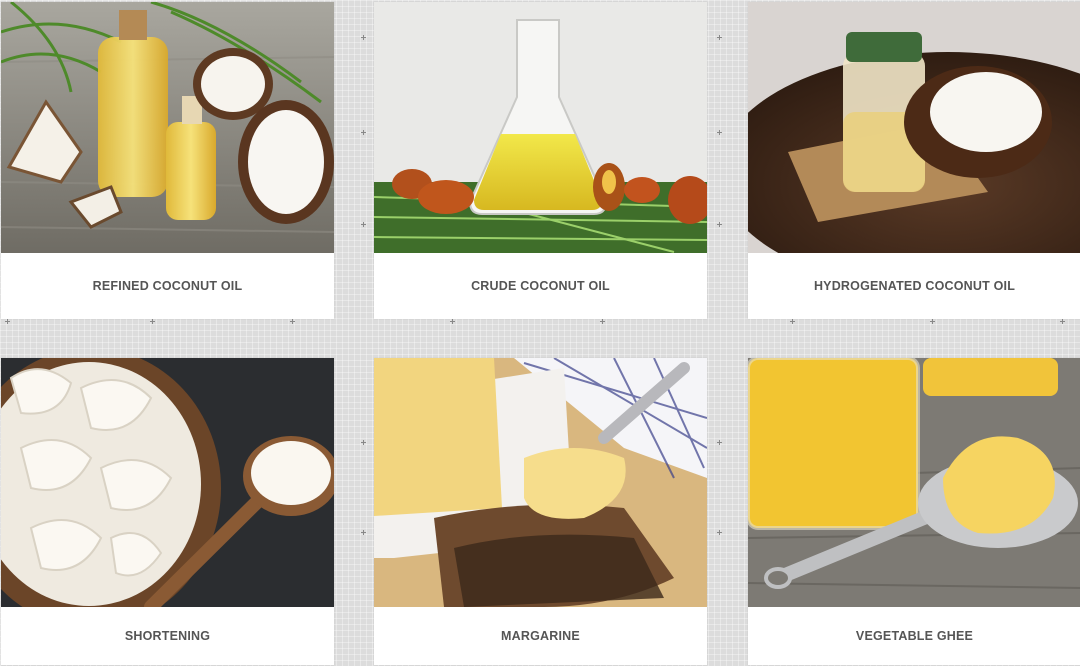 Image resolution: width=1080 pixels, height=666 pixels. What do you see at coordinates (540, 482) in the screenshot?
I see `margarine-photo` at bounding box center [540, 482].